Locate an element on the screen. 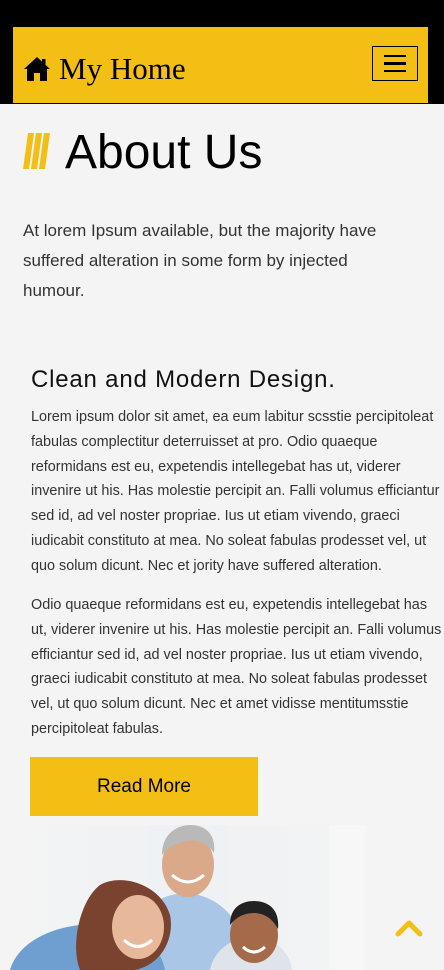 The image size is (444, 970). home-icon is located at coordinates (37, 69).